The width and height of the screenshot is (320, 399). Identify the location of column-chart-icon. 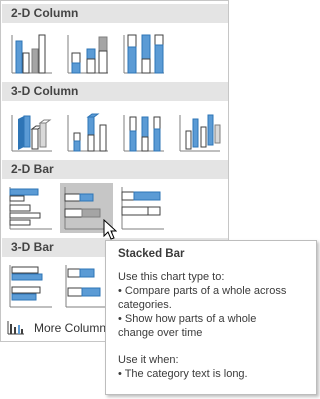
(15, 328).